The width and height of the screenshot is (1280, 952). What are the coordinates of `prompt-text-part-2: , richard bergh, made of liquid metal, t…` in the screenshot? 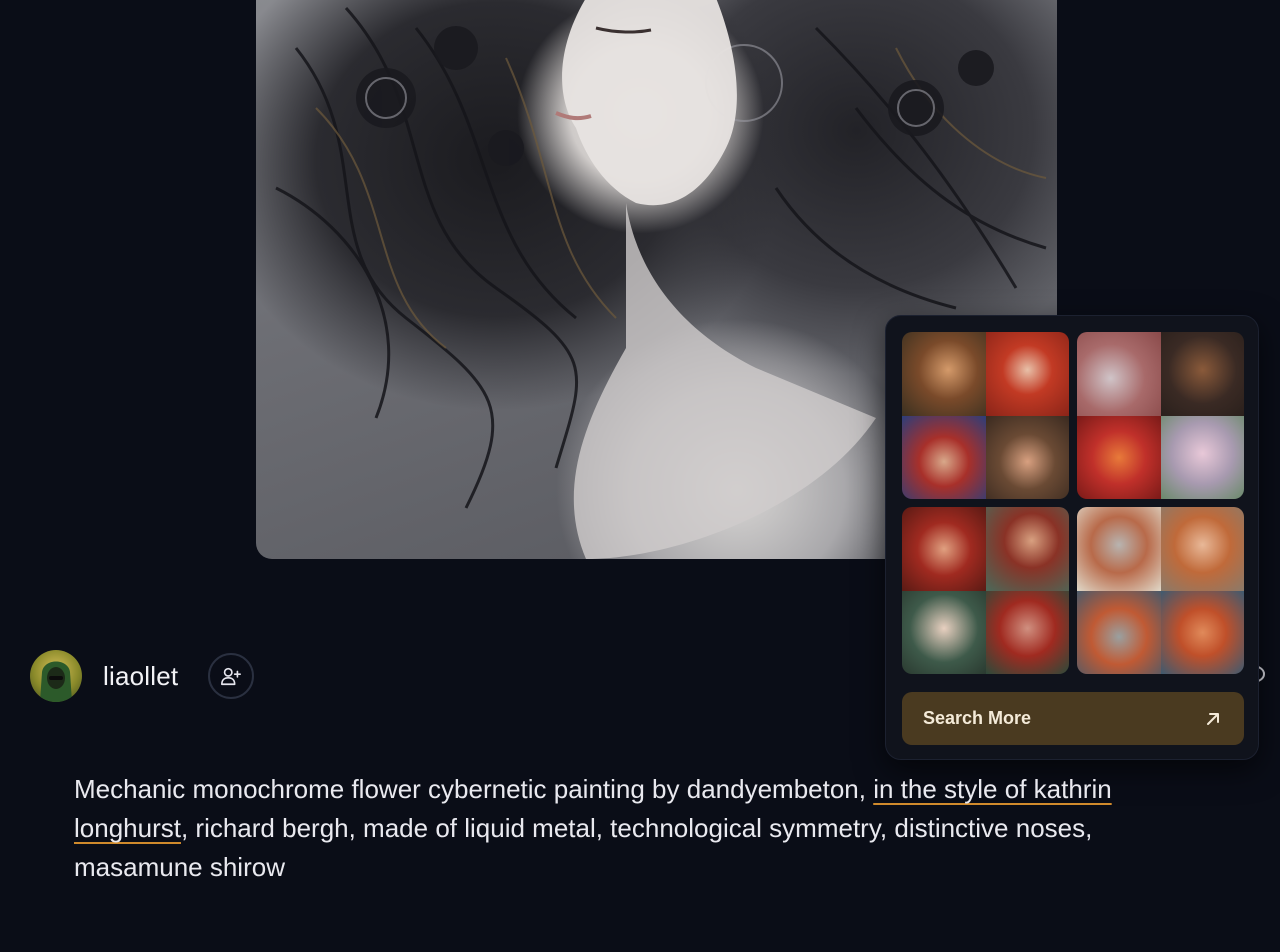 It's located at (583, 847).